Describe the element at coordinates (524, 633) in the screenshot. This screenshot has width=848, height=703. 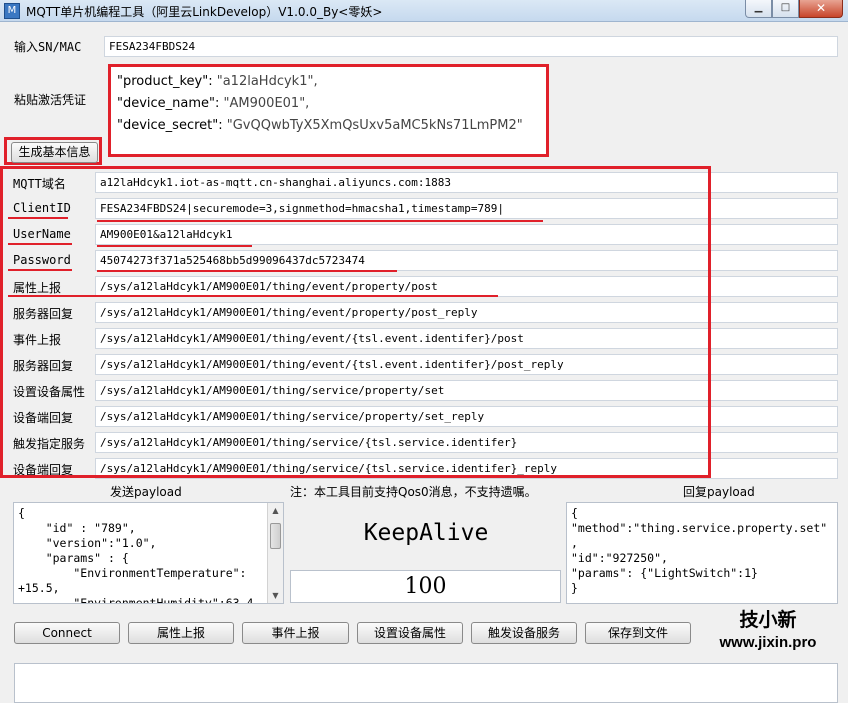
I see `trigger-service-button: 触发设备服务` at that location.